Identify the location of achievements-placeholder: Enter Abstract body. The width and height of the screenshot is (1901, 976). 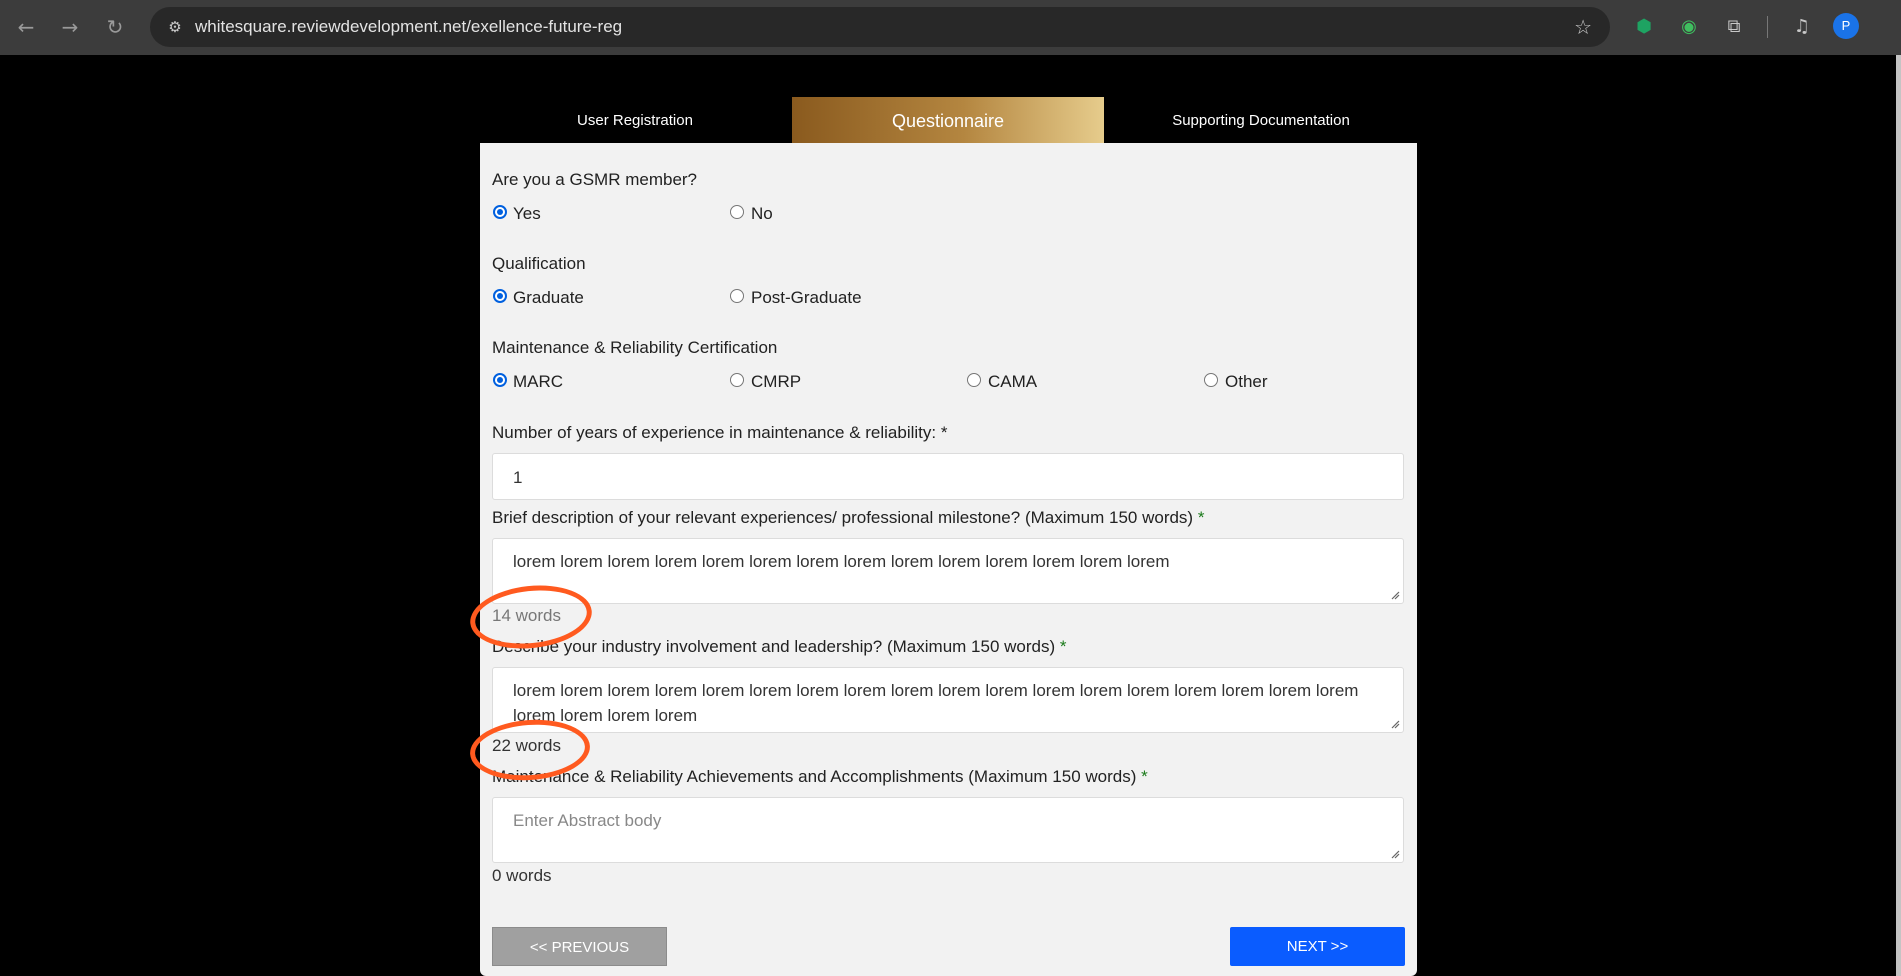
(587, 820).